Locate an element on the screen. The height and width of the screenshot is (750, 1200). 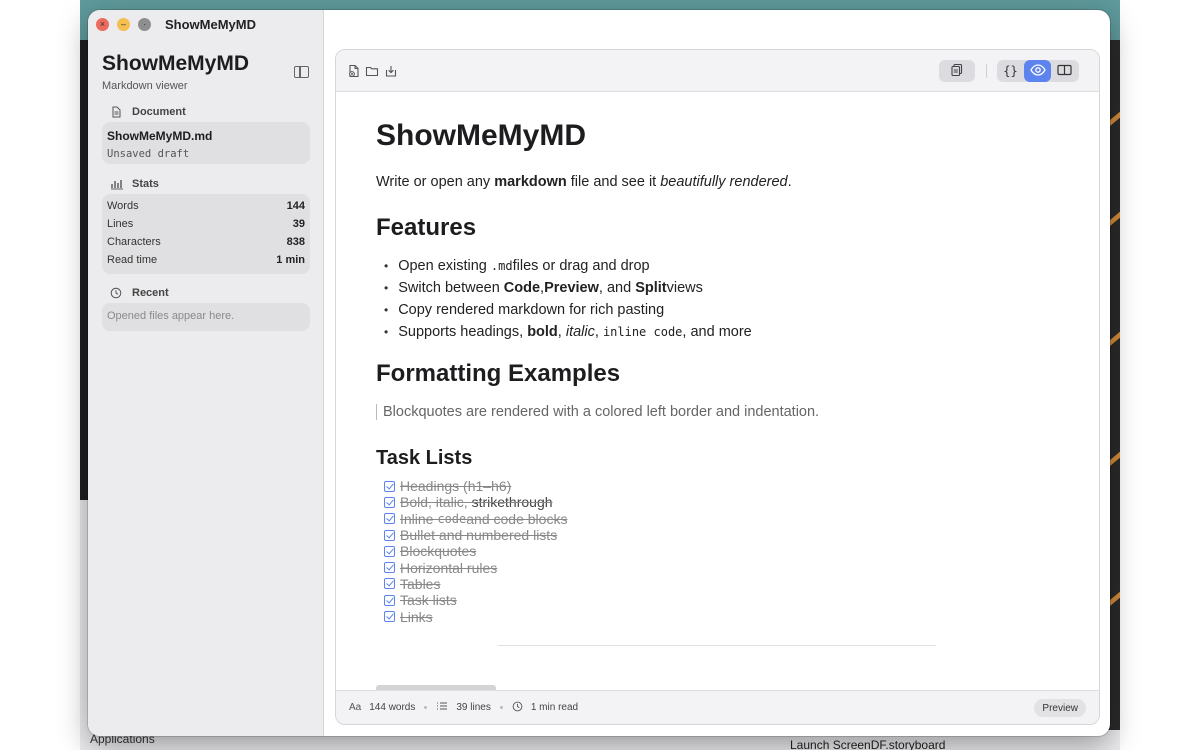
stat-value: 1 min is located at coordinates (290, 260).